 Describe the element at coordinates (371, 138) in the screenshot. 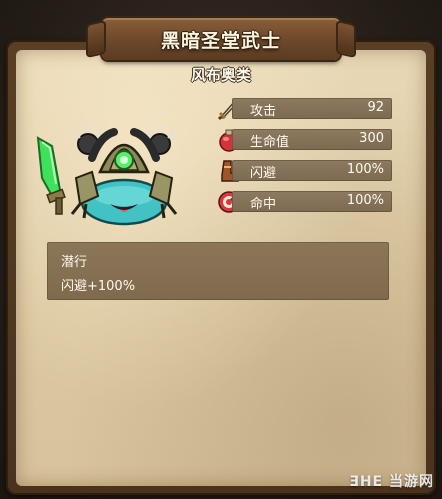

I see `stat-value: 300` at that location.